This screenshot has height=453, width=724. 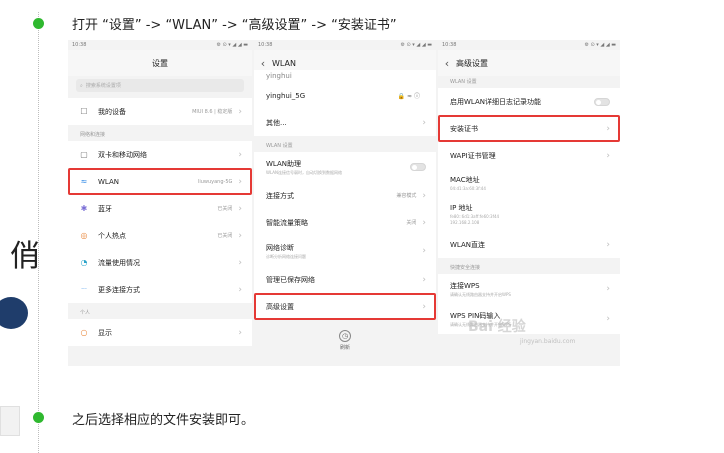 What do you see at coordinates (81, 85) in the screenshot?
I see `search-icon: ⌕` at bounding box center [81, 85].